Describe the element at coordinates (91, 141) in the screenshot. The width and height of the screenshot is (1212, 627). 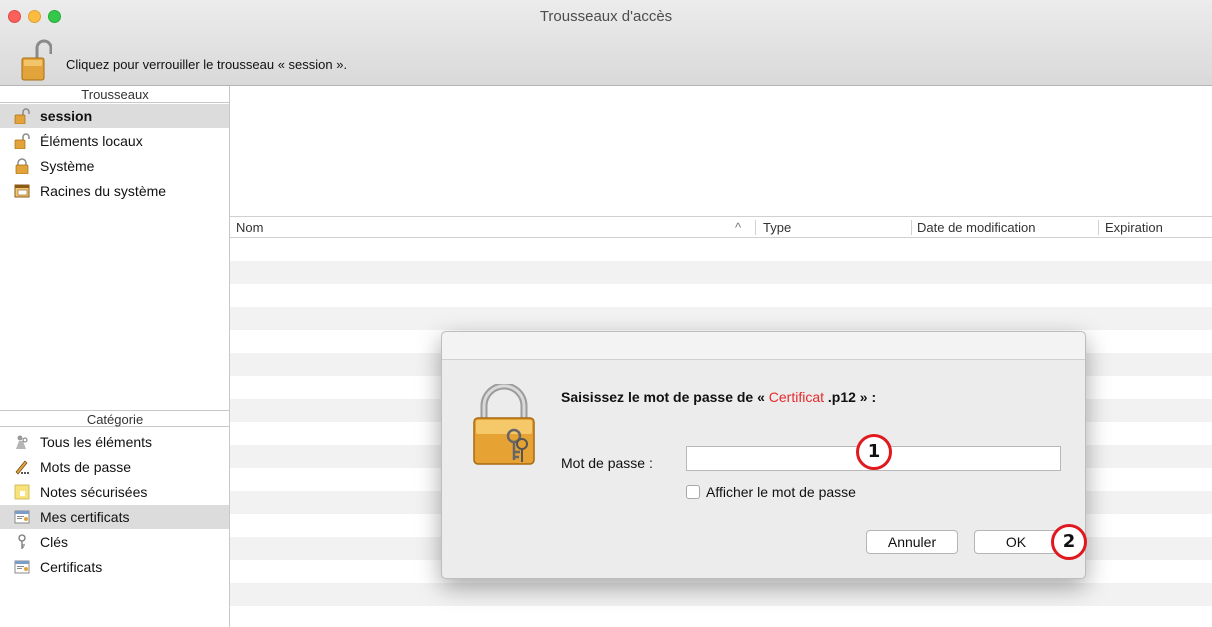
I see `sidebar-item-label: Éléments locaux` at that location.